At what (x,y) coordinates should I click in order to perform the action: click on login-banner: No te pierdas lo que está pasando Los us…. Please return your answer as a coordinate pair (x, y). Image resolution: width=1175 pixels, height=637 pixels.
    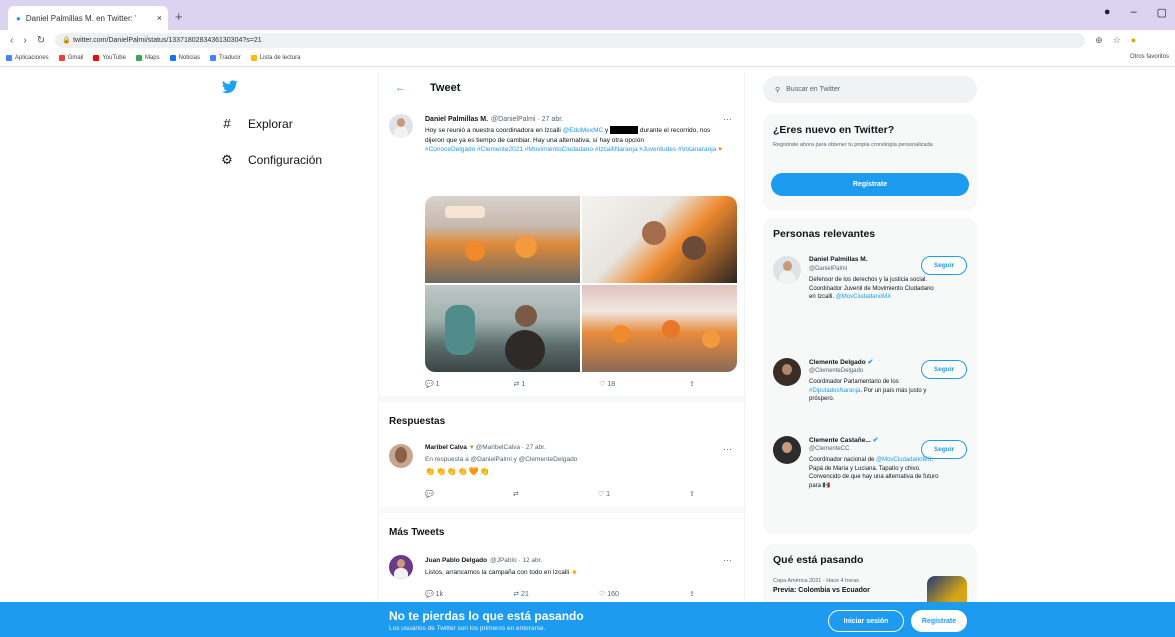
    Looking at the image, I should click on (587, 619).